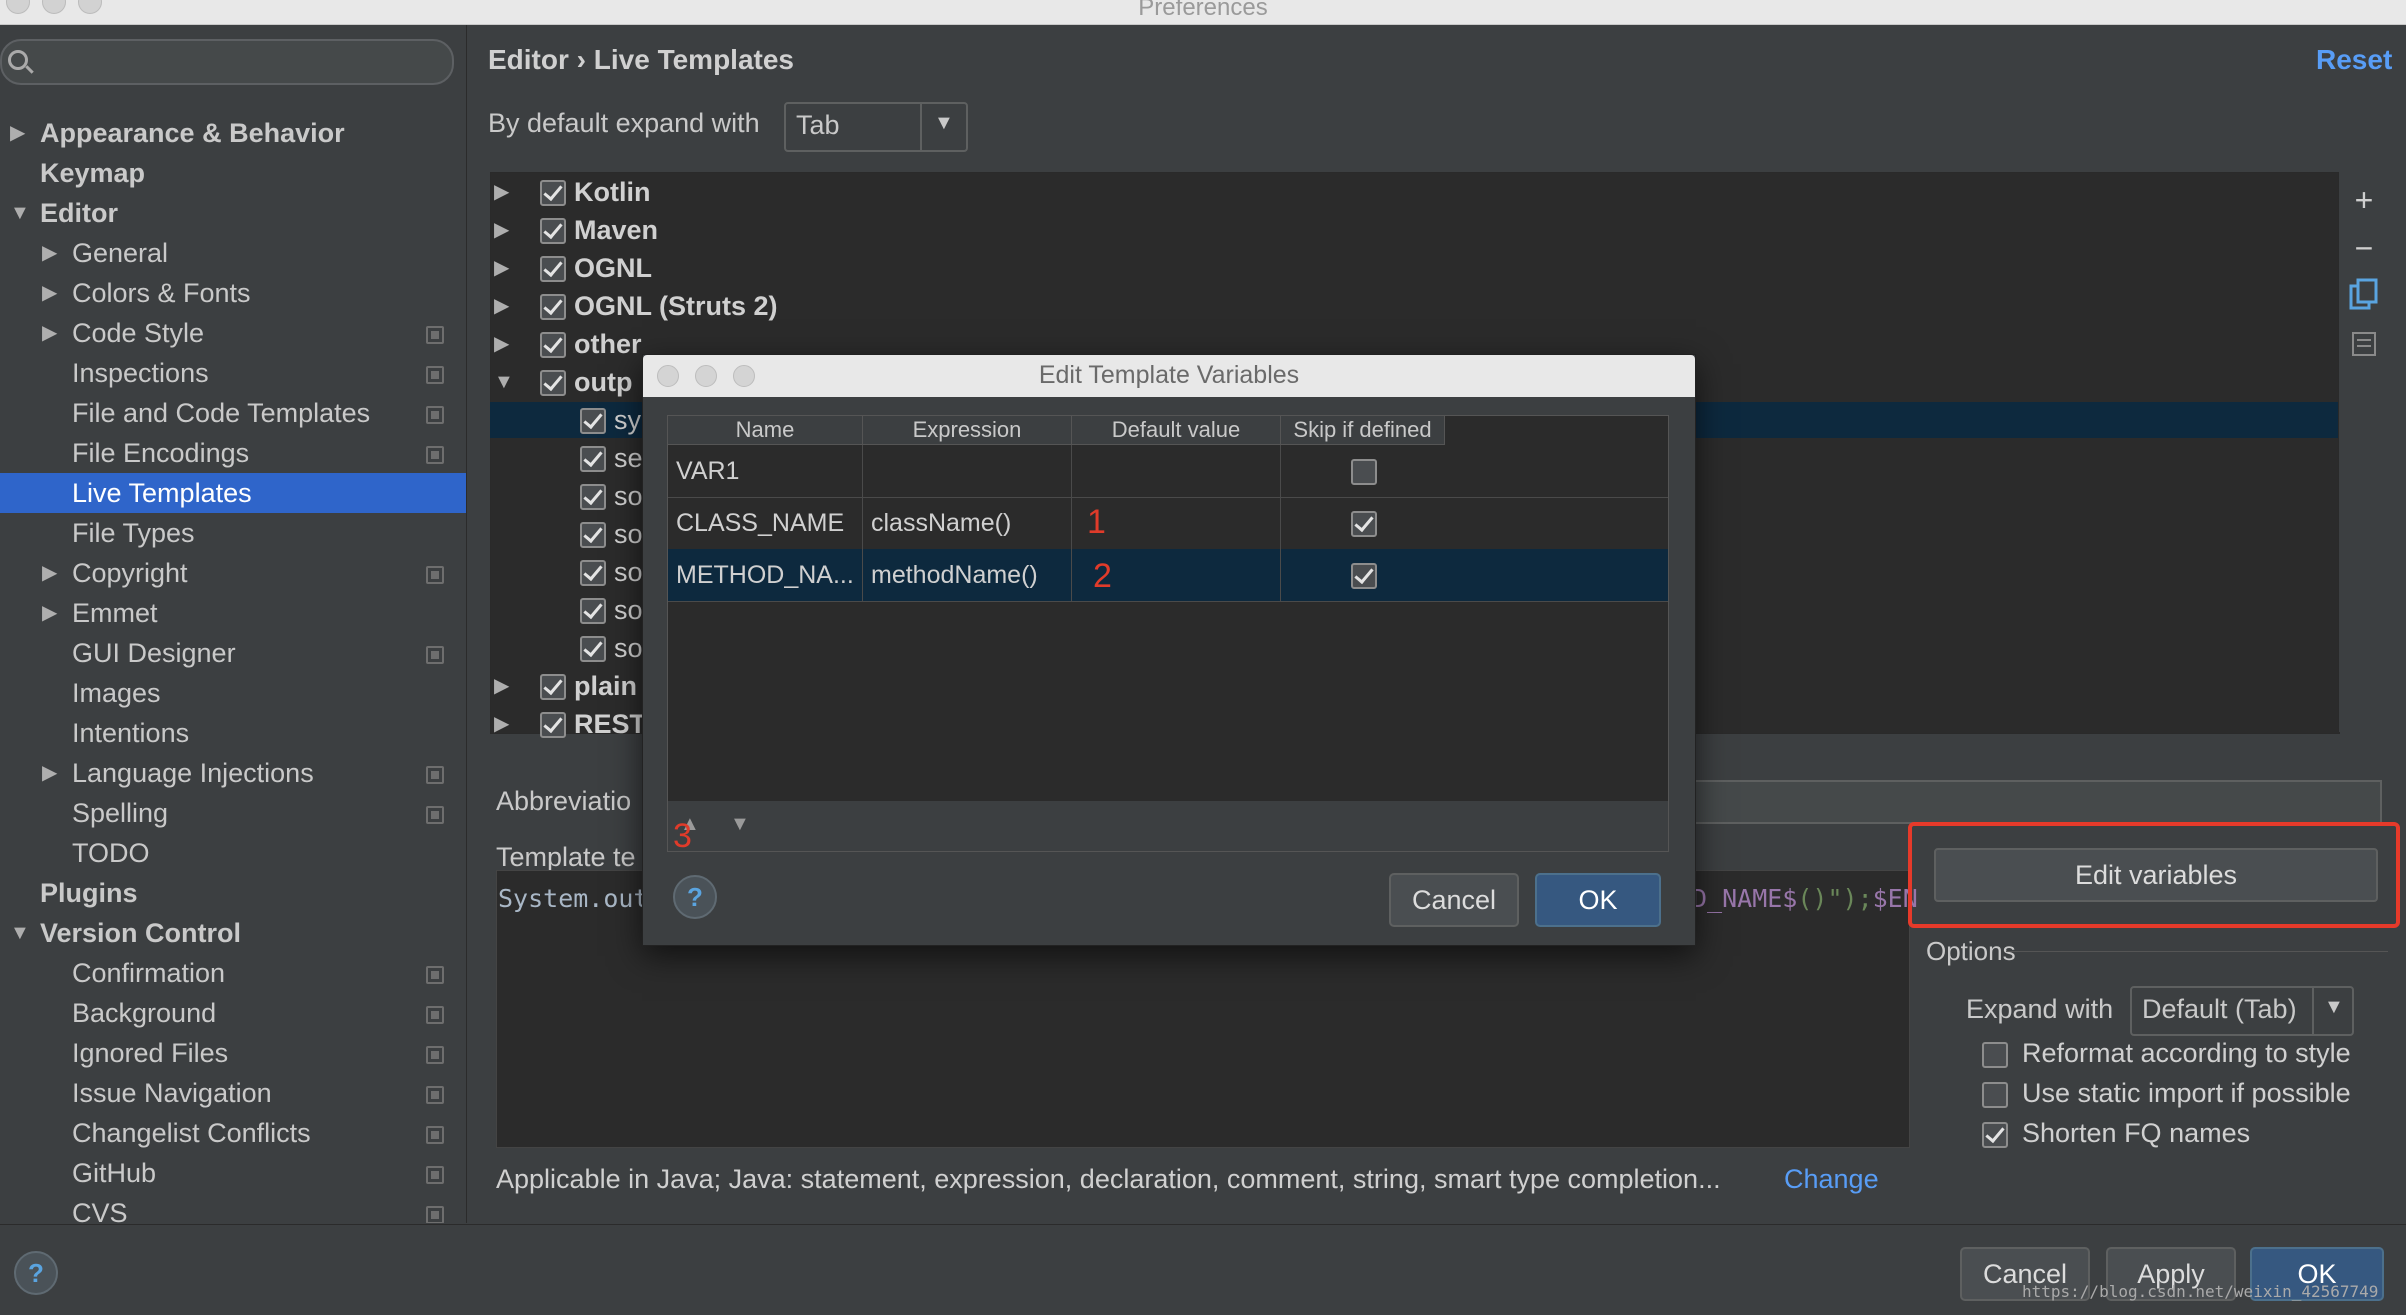 The image size is (2406, 1315). I want to click on dialog-cancel-button: Cancel, so click(1454, 900).